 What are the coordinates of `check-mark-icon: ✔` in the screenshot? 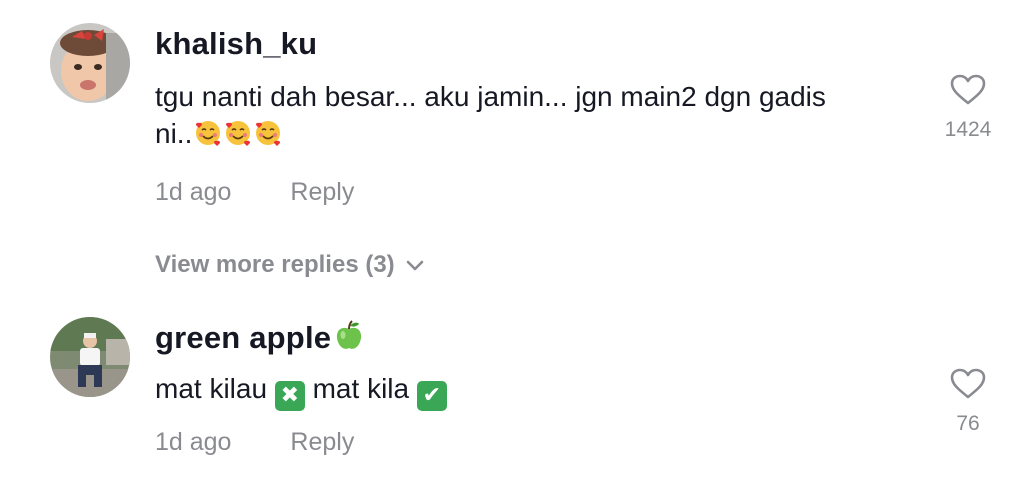 It's located at (431, 396).